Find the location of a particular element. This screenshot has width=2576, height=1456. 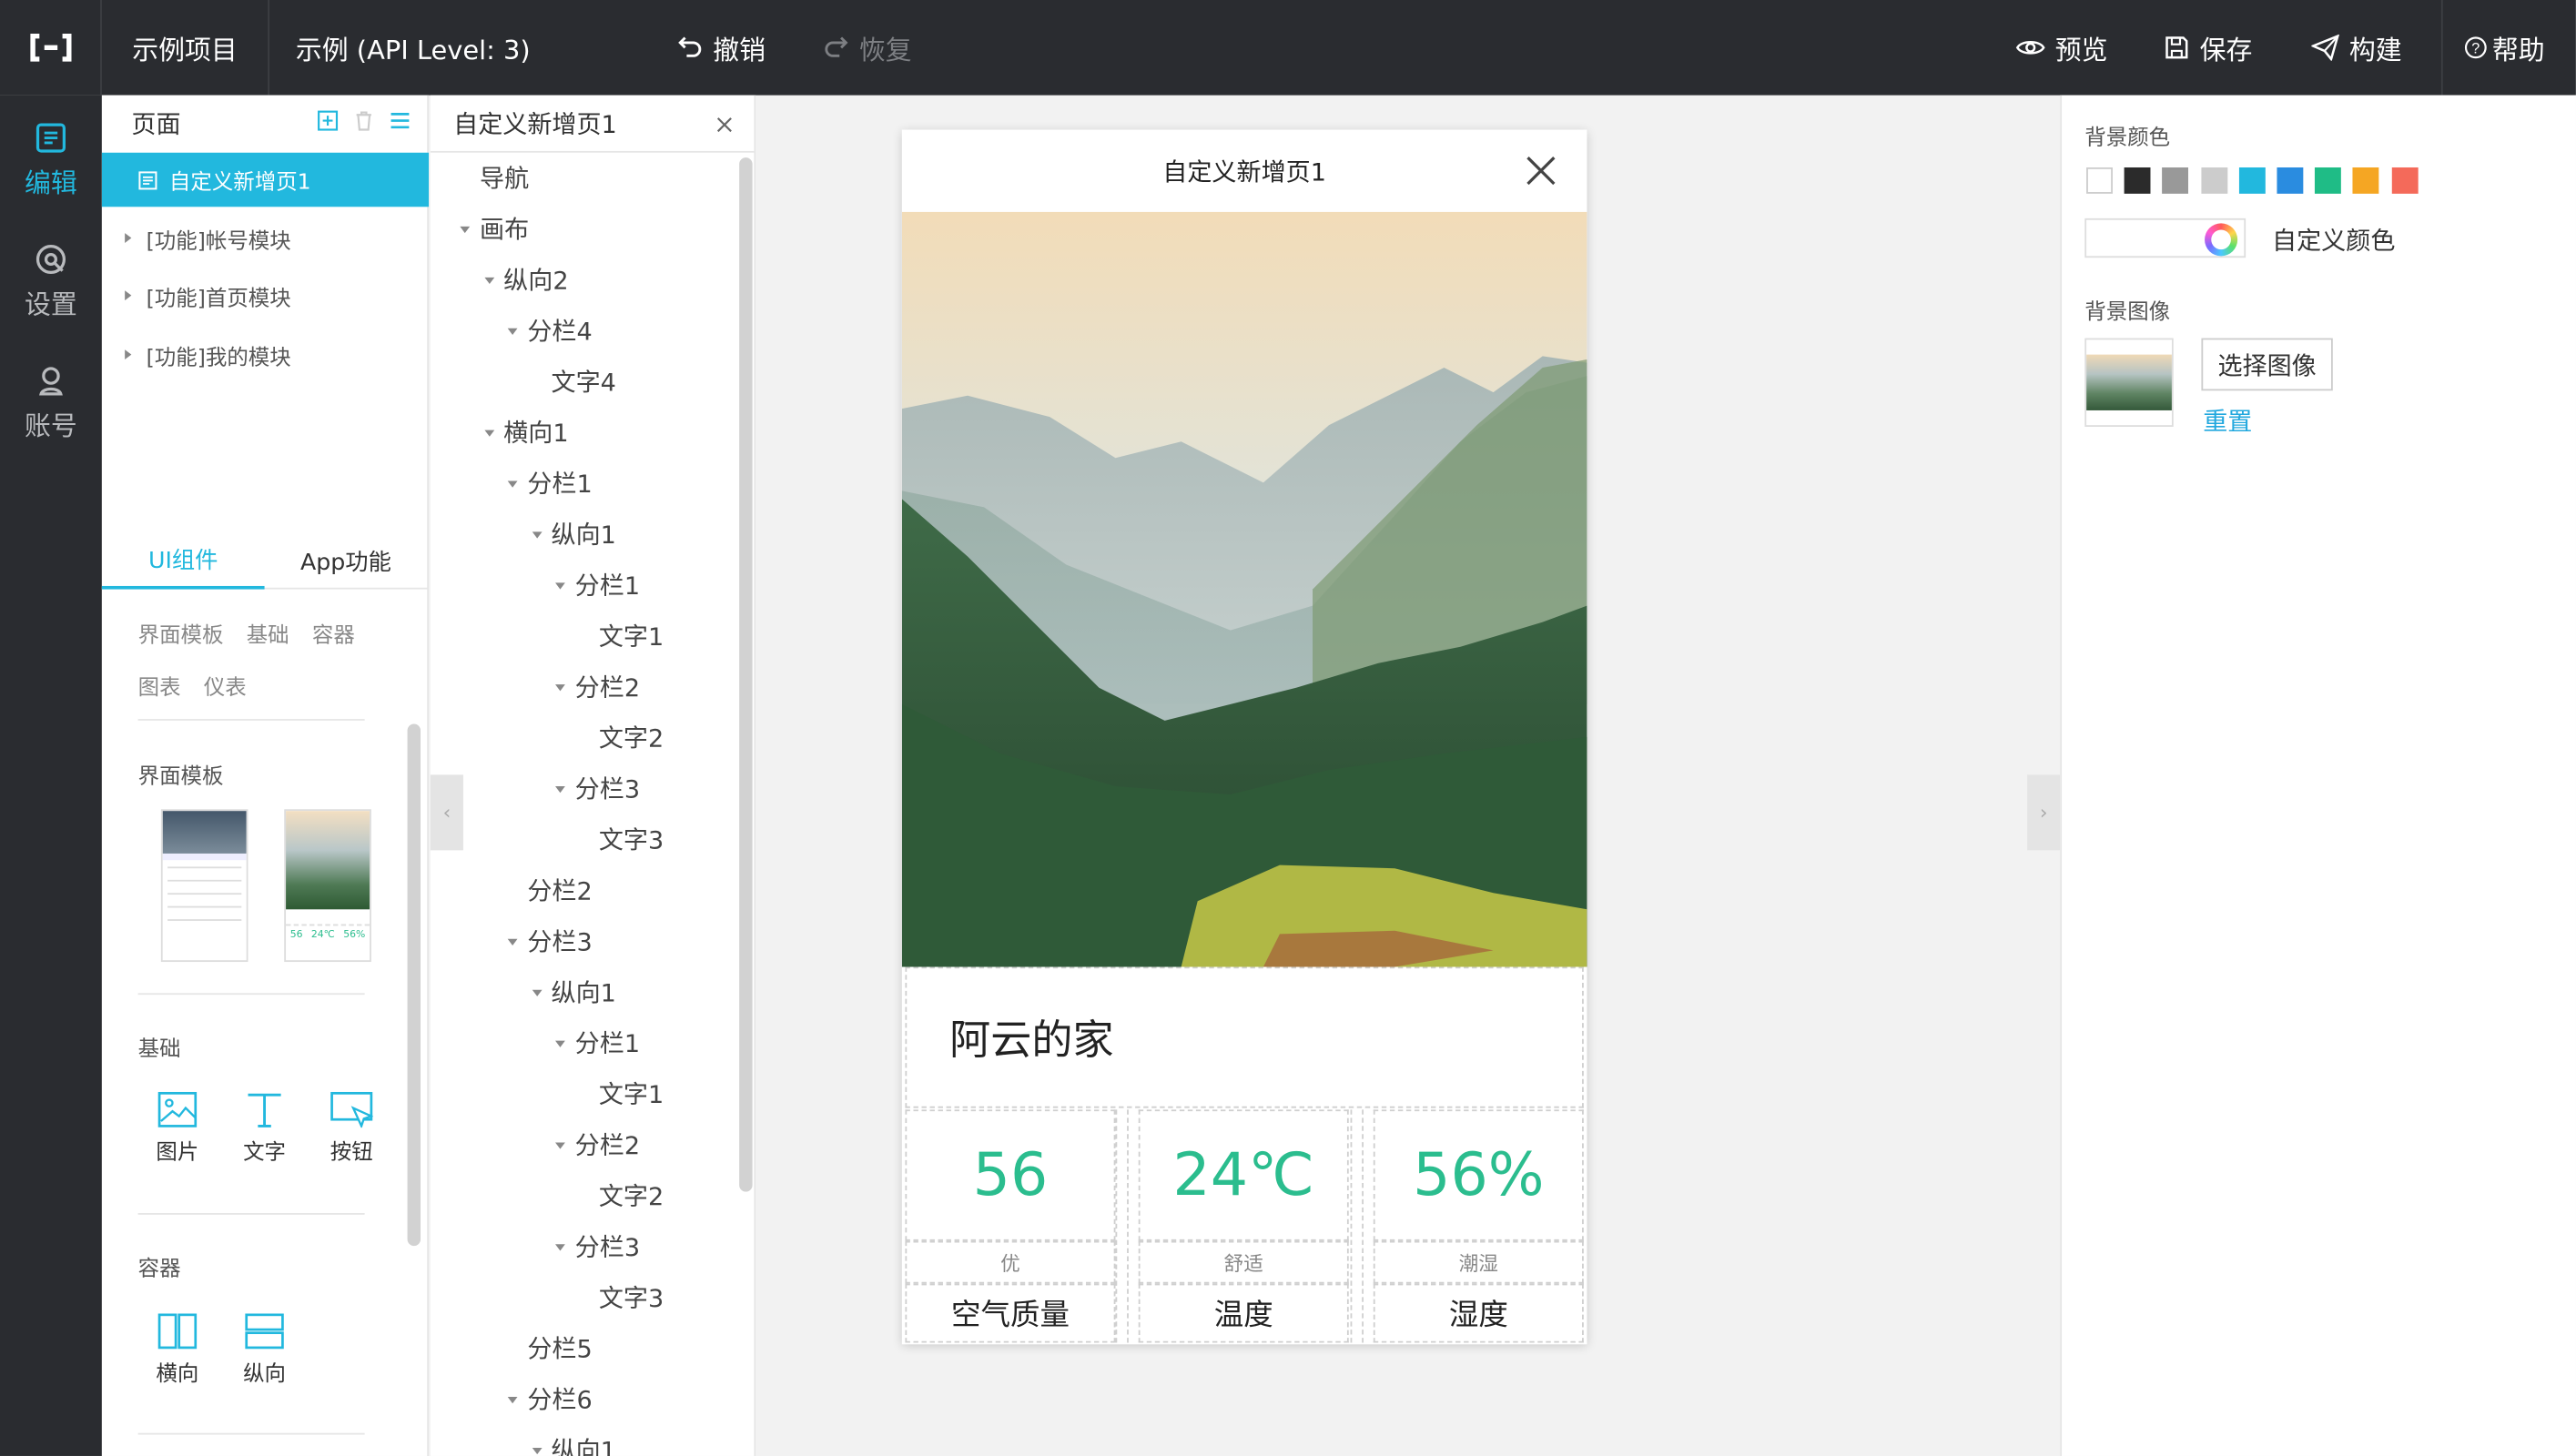

trash-icon is located at coordinates (363, 121).